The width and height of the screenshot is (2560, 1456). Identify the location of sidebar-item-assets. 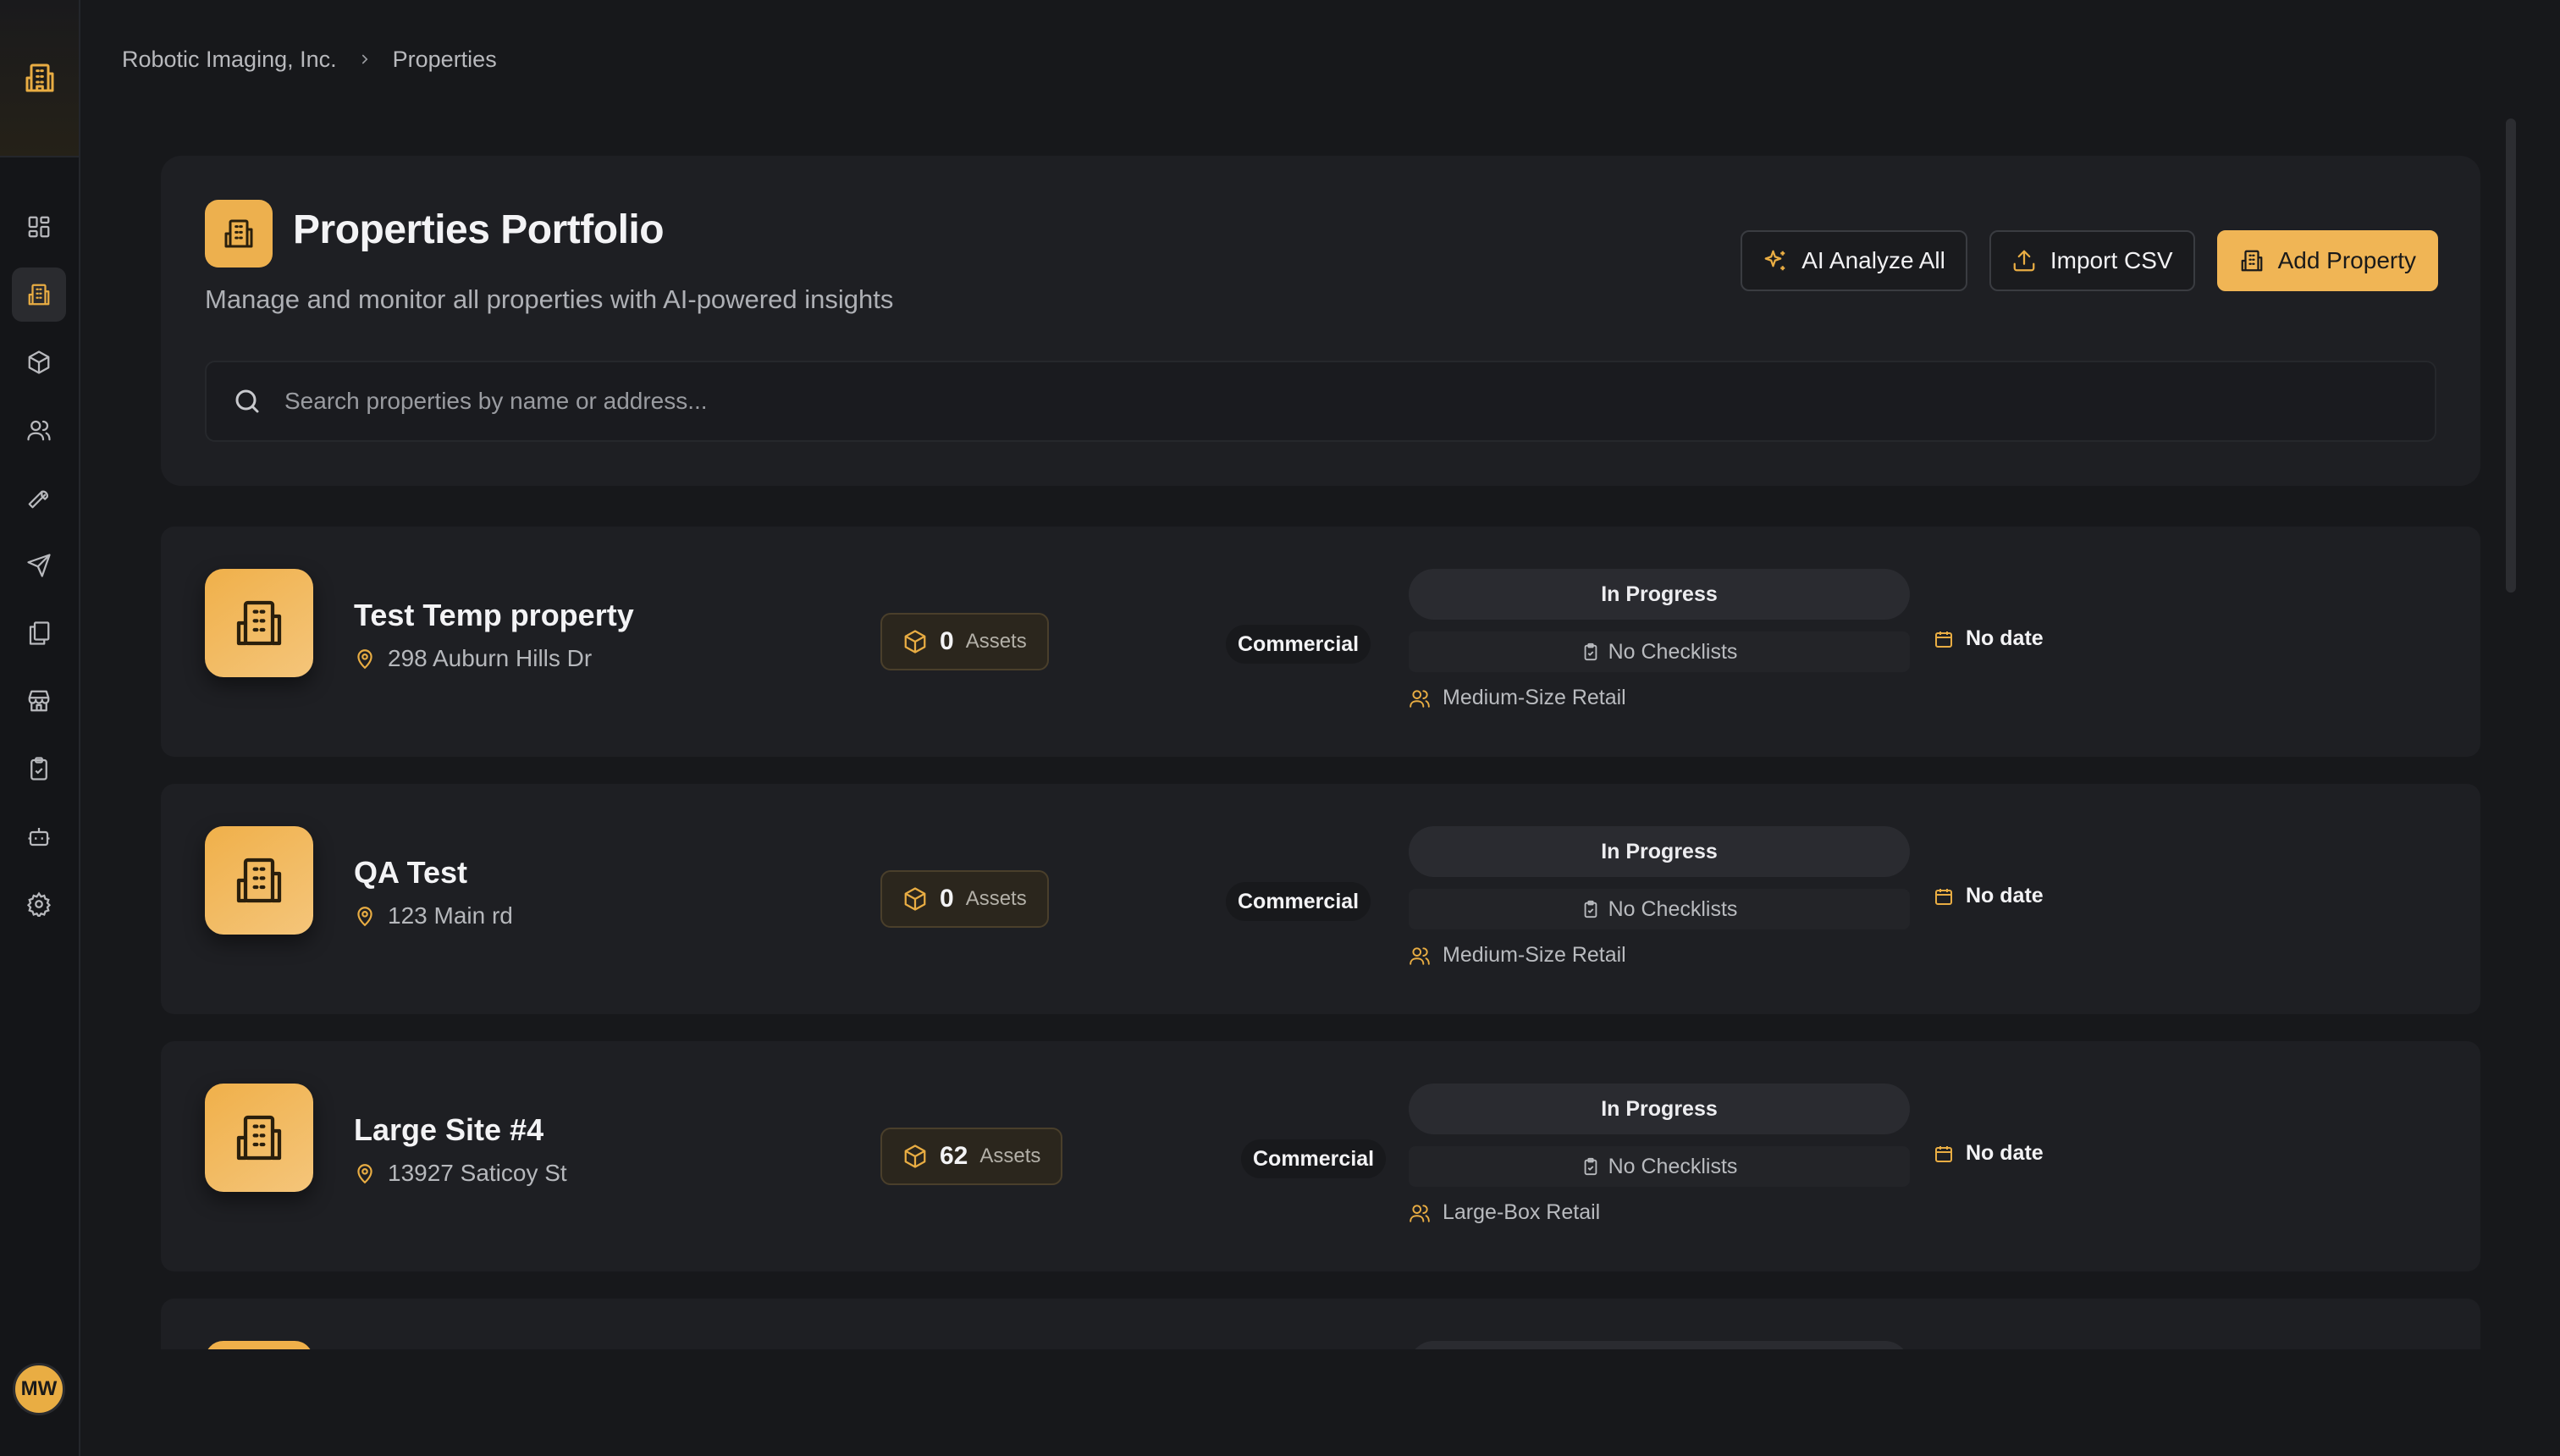
(39, 362).